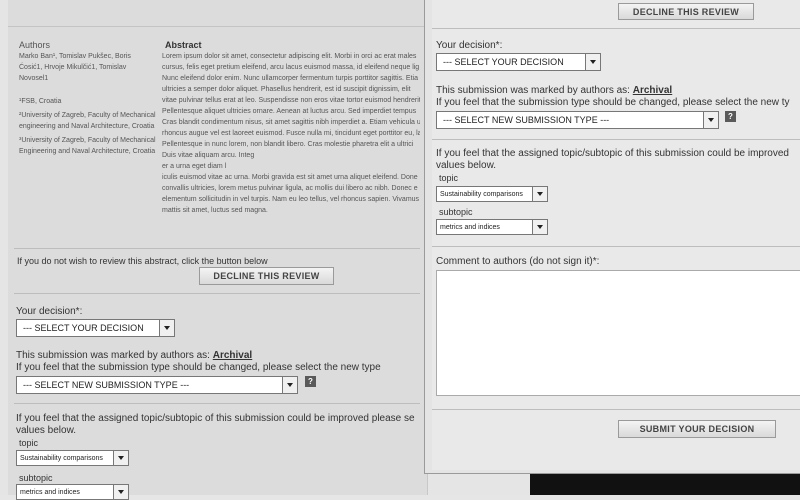 Image resolution: width=800 pixels, height=500 pixels. I want to click on modal-submission-type-select: --- SELECT NEW SUBMISSION TYPE ---, so click(577, 120).